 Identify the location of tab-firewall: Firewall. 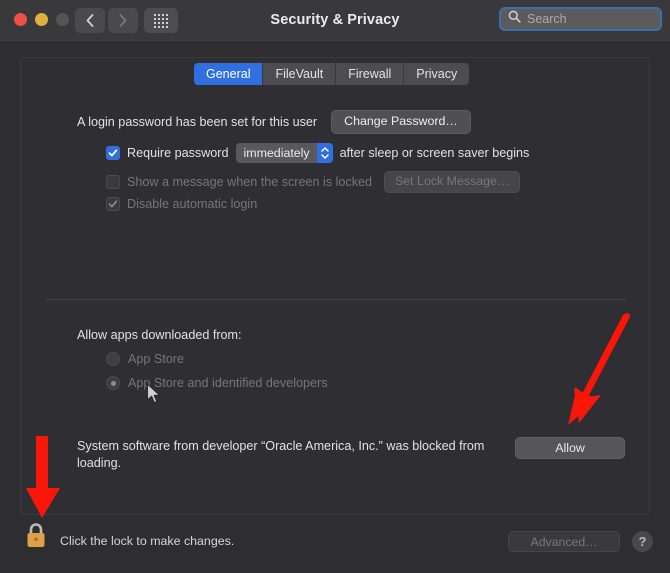
(370, 74).